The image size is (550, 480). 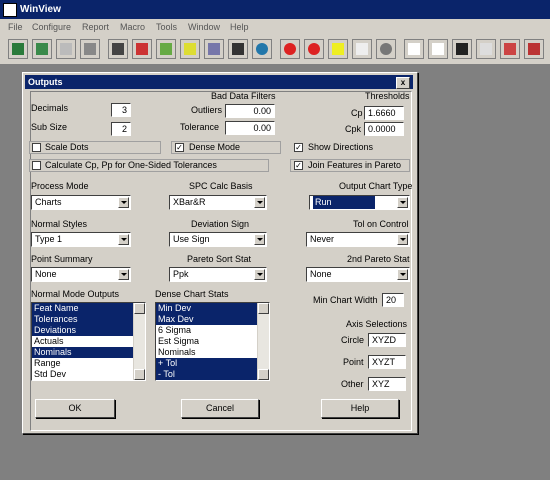 What do you see at coordinates (206, 319) in the screenshot?
I see `list-item: Max Dev` at bounding box center [206, 319].